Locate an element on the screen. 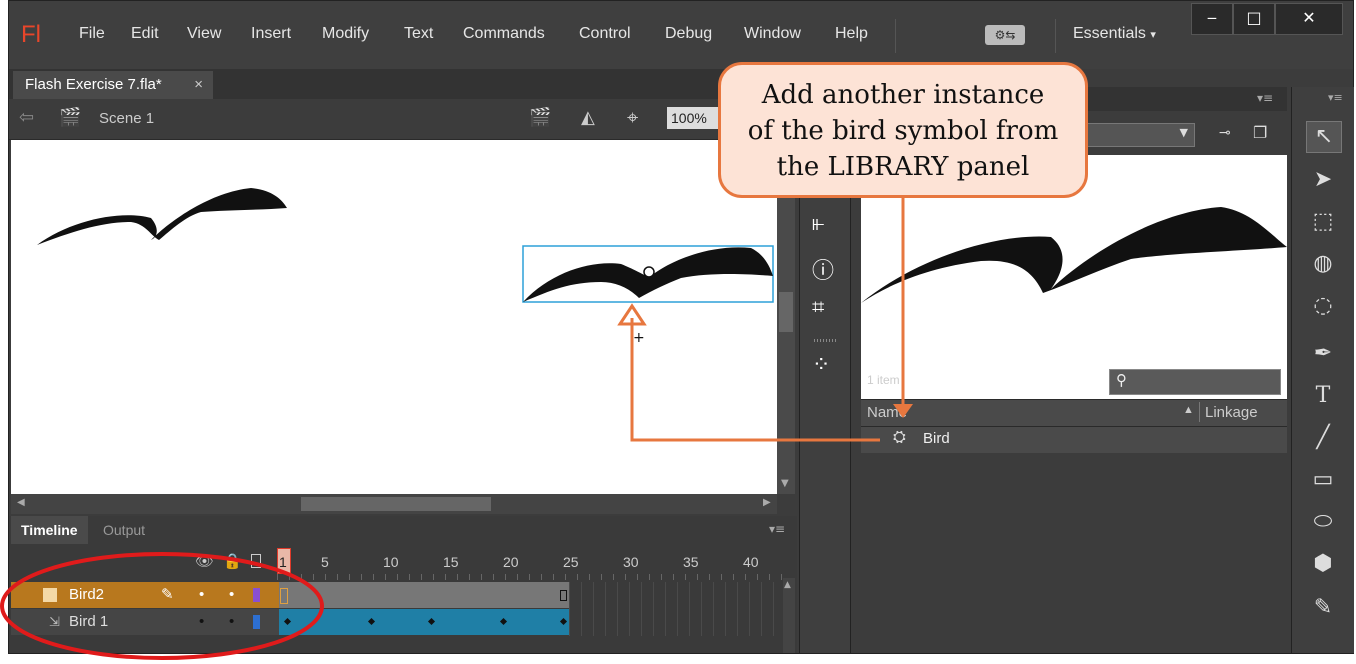  callout-line: the LIBRARY panel is located at coordinates (903, 167).